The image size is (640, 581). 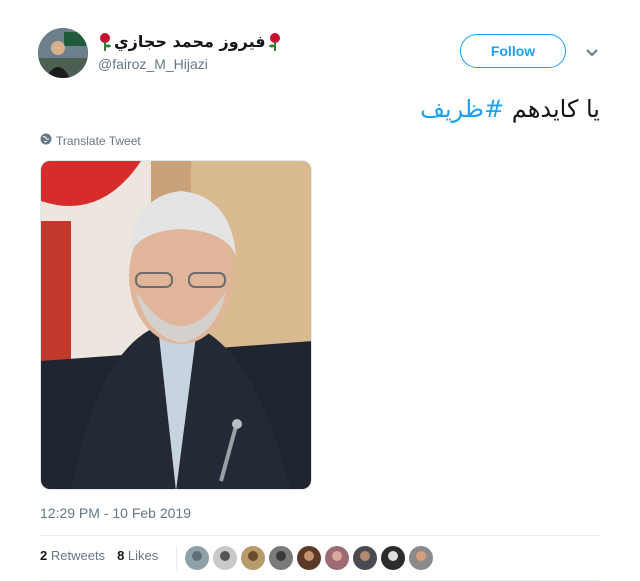 What do you see at coordinates (143, 555) in the screenshot?
I see `likes-label: Likes` at bounding box center [143, 555].